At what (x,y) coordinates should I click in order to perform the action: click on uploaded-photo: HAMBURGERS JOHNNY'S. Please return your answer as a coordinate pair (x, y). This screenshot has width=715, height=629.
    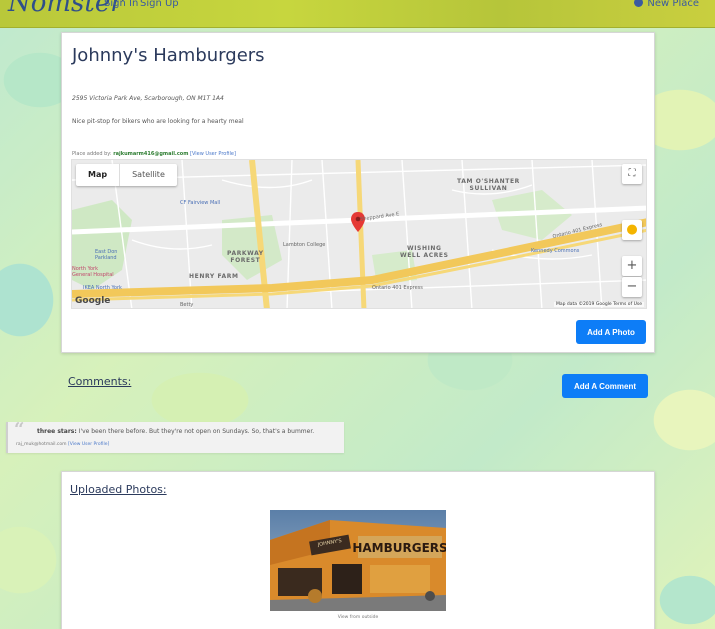
    Looking at the image, I should click on (358, 560).